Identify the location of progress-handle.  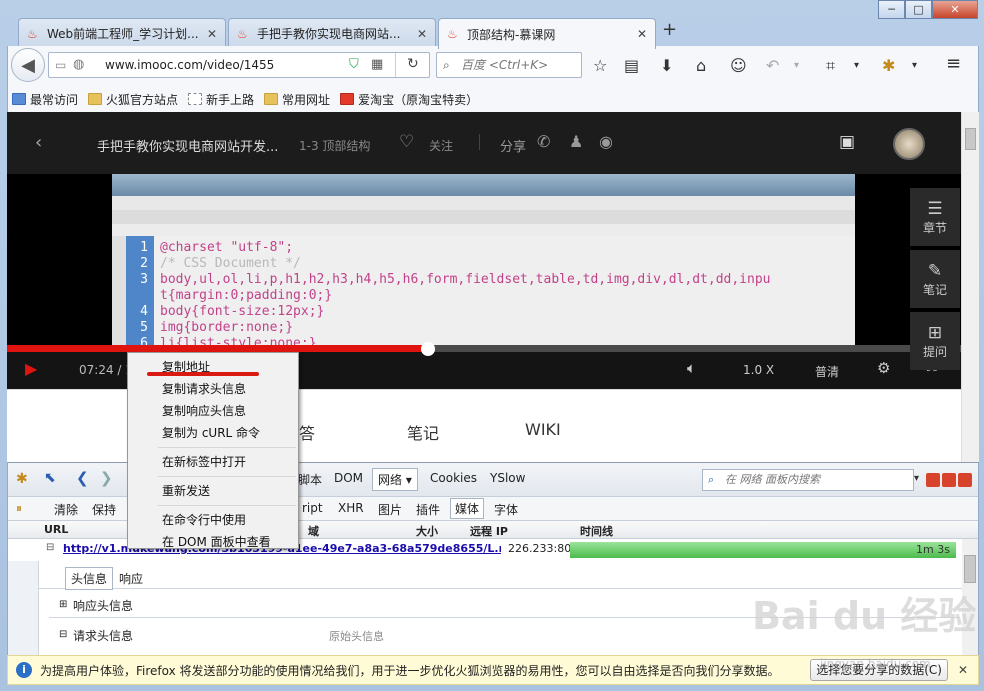
(428, 349).